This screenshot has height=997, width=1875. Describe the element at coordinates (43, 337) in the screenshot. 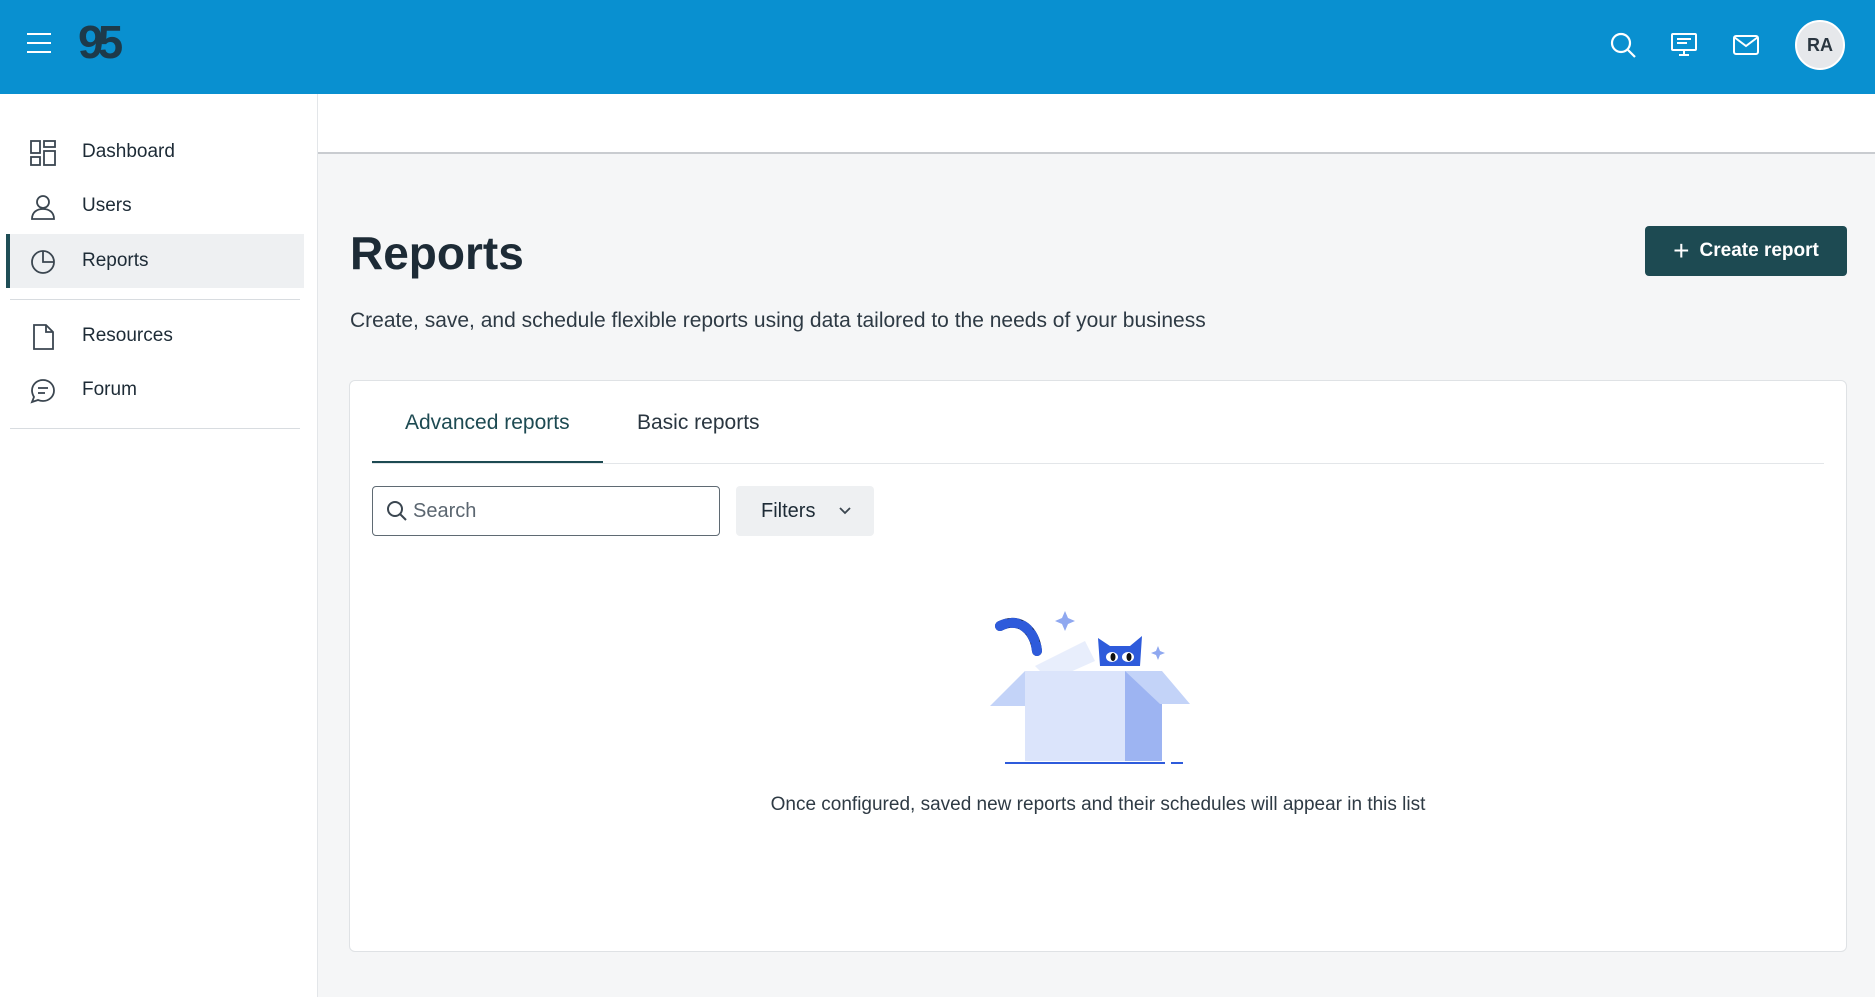

I see `document-icon` at that location.